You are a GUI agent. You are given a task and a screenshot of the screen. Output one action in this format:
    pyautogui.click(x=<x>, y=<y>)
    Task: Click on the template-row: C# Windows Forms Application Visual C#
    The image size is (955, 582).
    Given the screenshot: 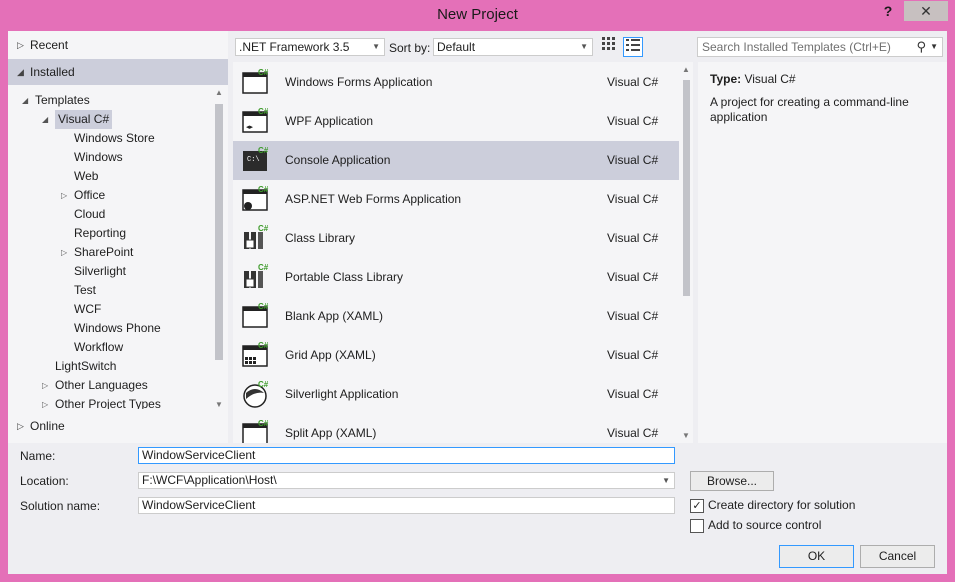 What is the action you would take?
    pyautogui.click(x=456, y=82)
    